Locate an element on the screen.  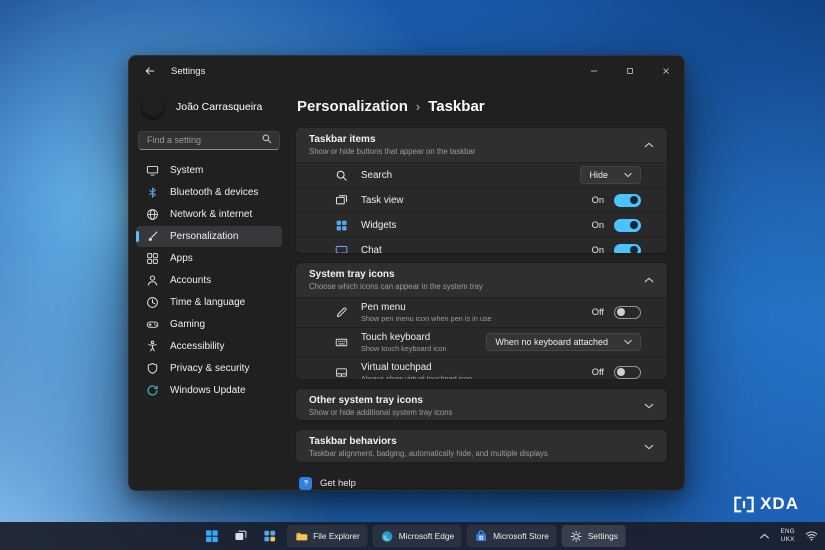
sidebar-item-bluetooth-devices: Bluetooth & devices is located at coordinates (209, 192).